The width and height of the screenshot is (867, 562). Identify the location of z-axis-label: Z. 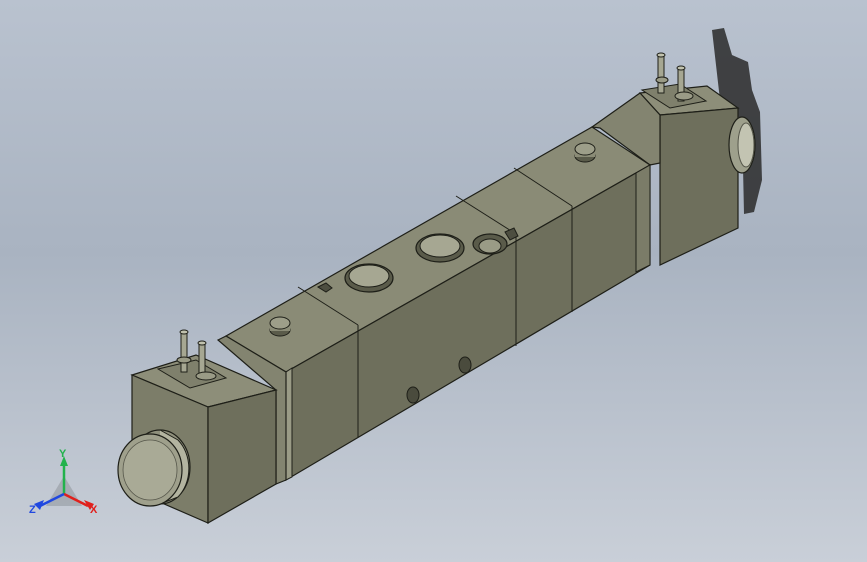
(32, 510).